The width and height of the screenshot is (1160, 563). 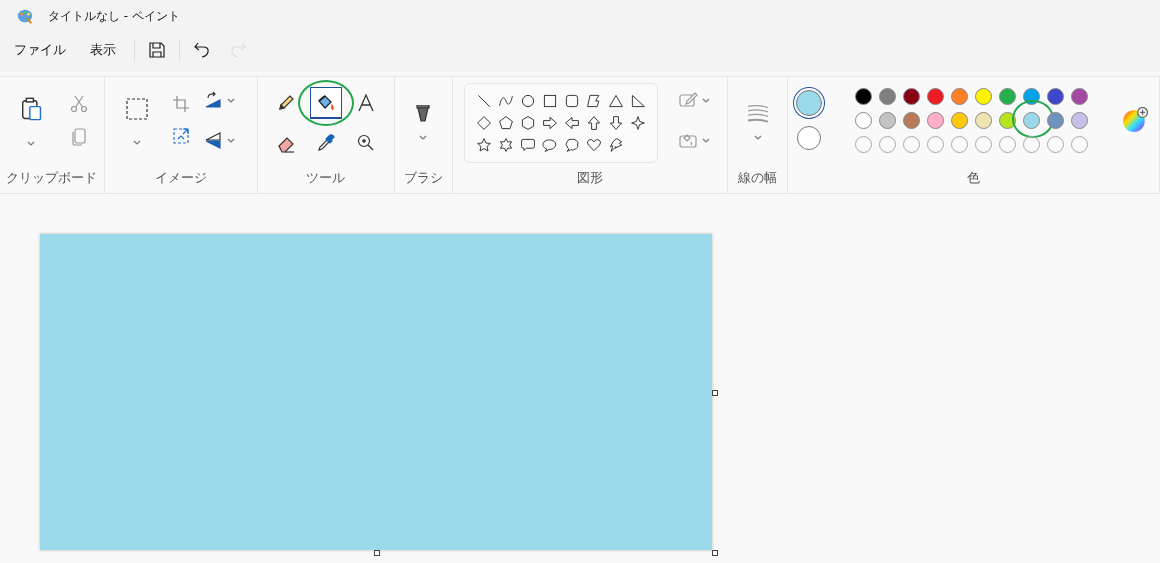 I want to click on line-width-icon, so click(x=757, y=113).